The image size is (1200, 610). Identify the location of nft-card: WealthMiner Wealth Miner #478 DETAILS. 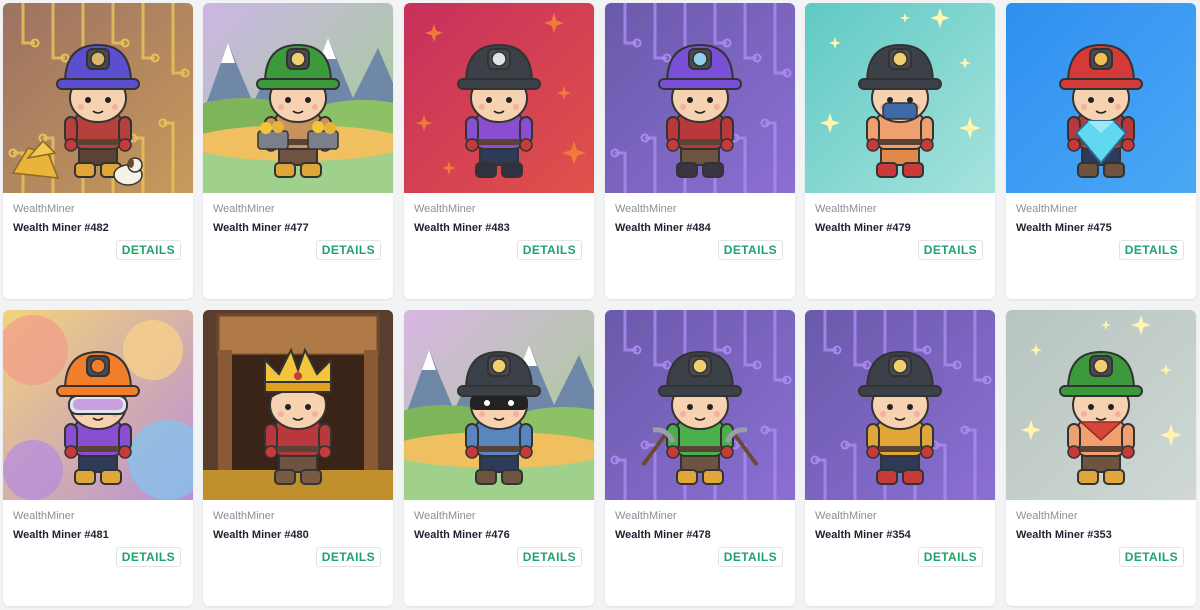
(700, 458).